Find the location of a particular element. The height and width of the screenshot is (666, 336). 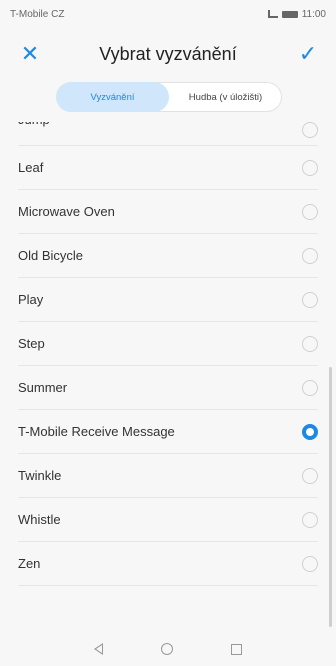

ringtone-label: T-Mobile Receive Message is located at coordinates (96, 431).